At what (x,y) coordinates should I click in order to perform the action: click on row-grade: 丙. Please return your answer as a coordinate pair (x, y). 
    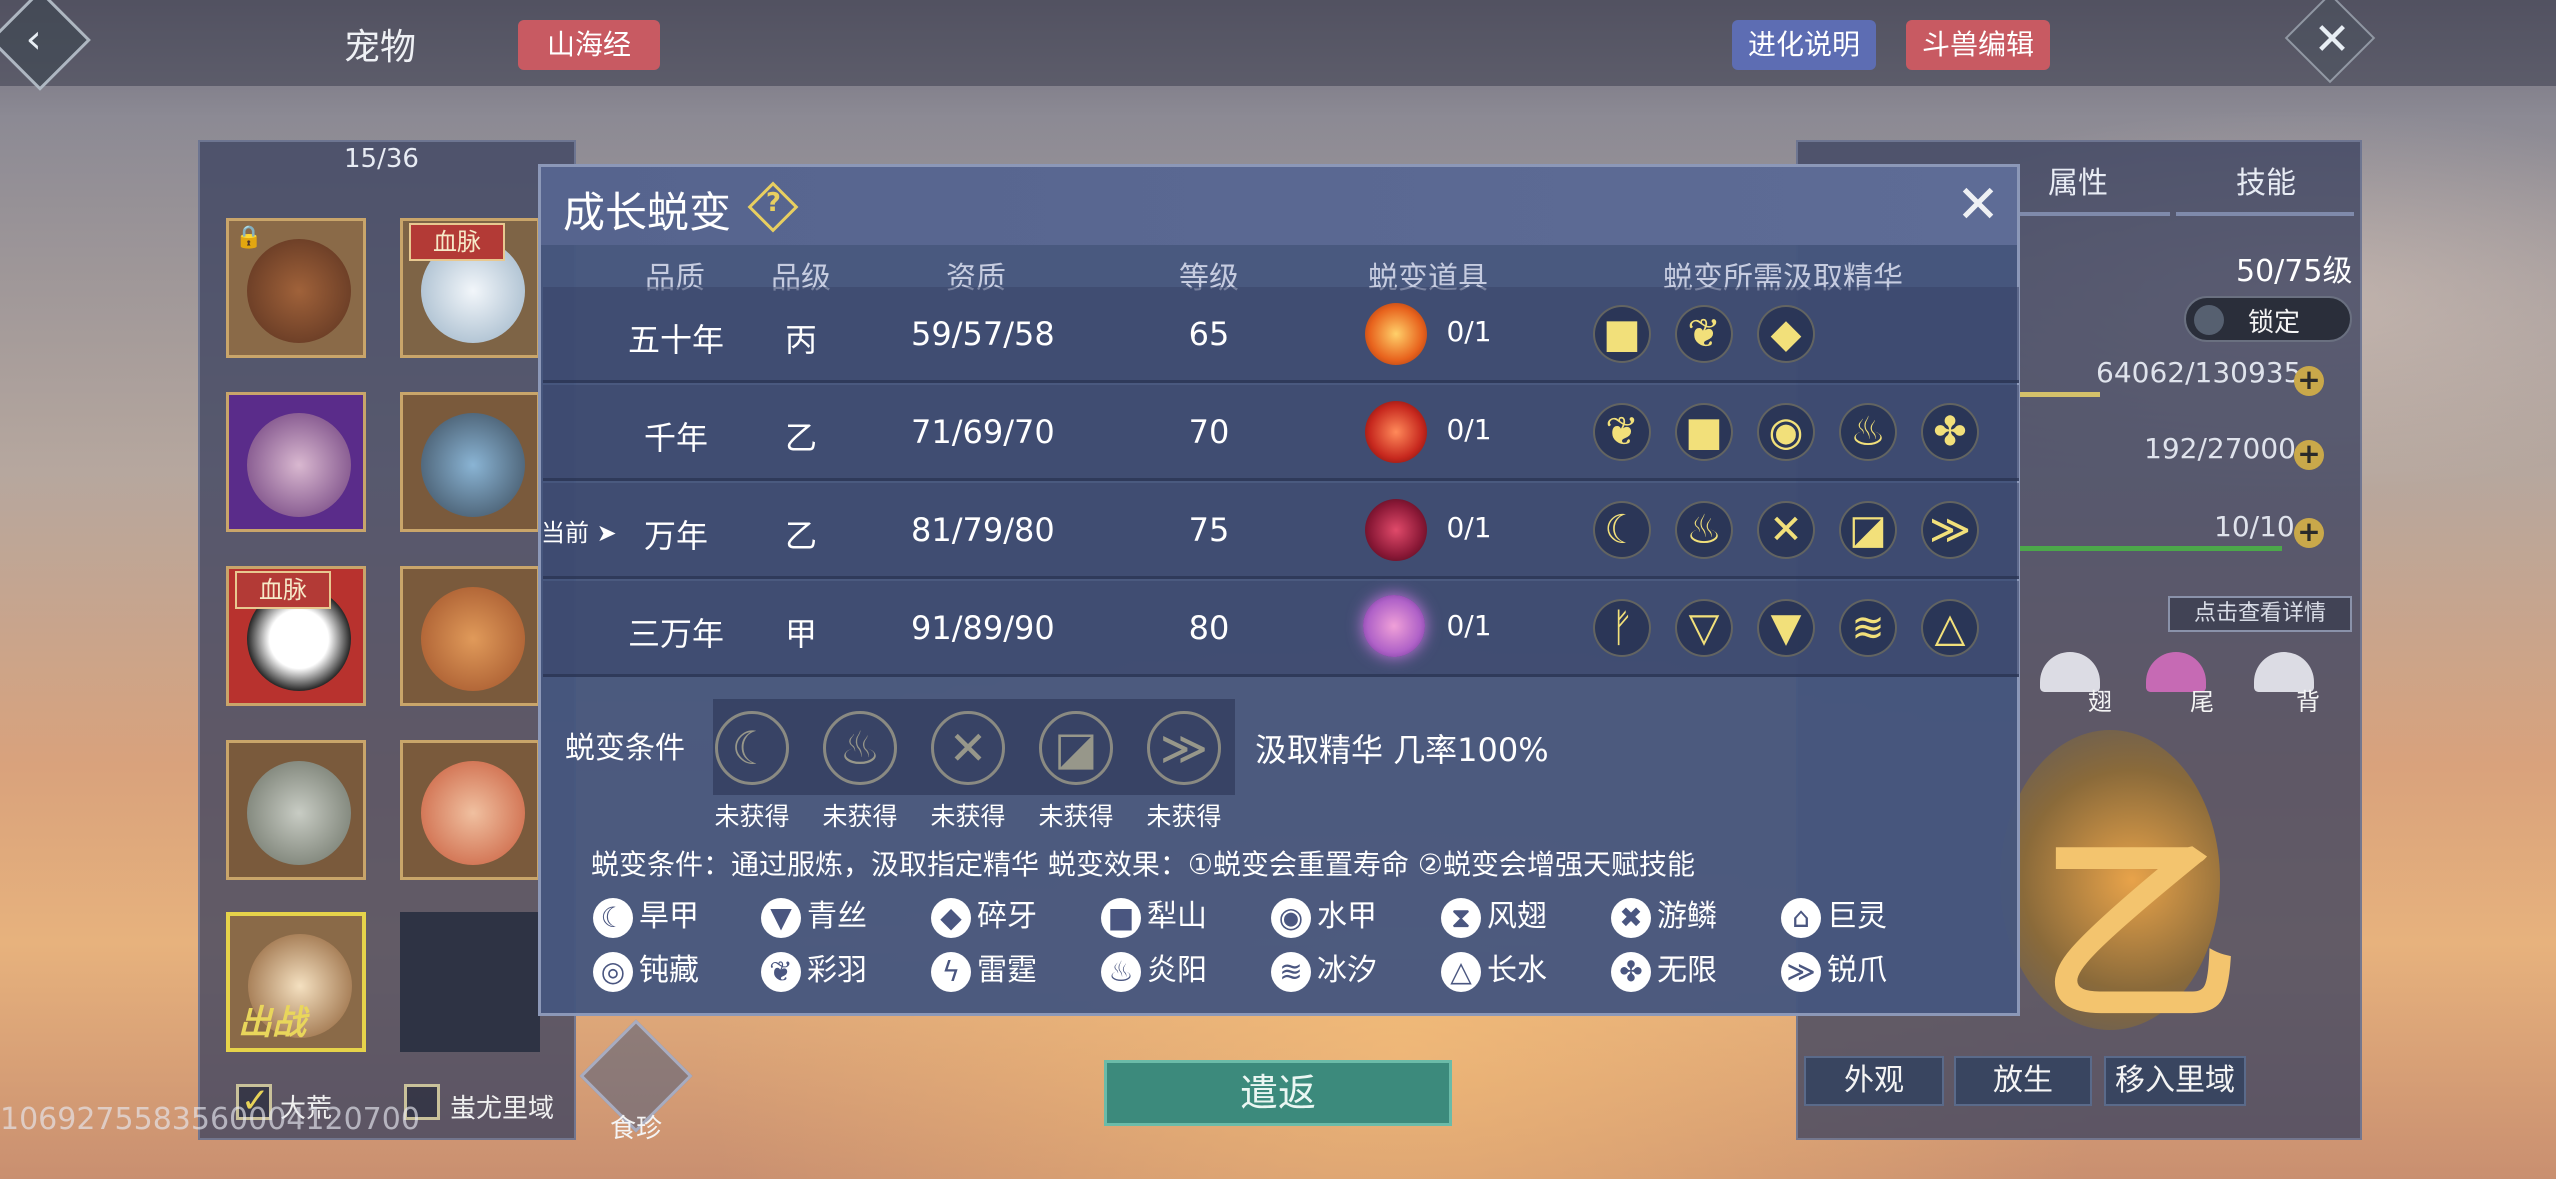
    Looking at the image, I should click on (800, 340).